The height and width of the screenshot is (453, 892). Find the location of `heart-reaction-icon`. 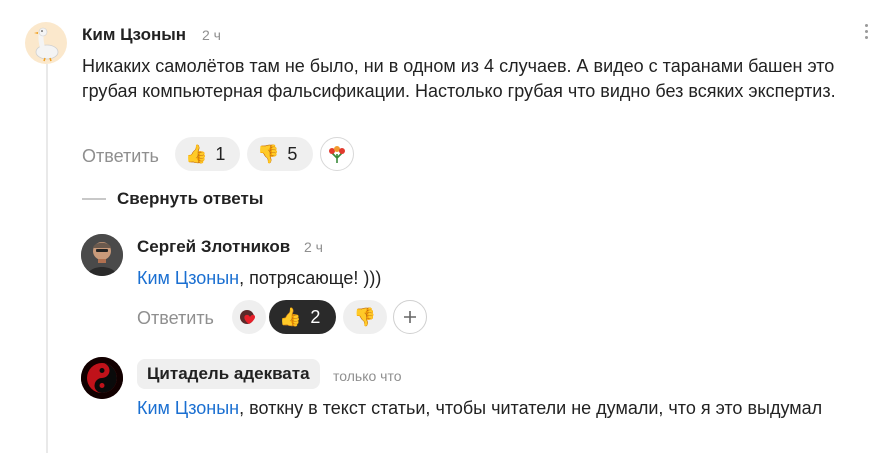

heart-reaction-icon is located at coordinates (249, 317).